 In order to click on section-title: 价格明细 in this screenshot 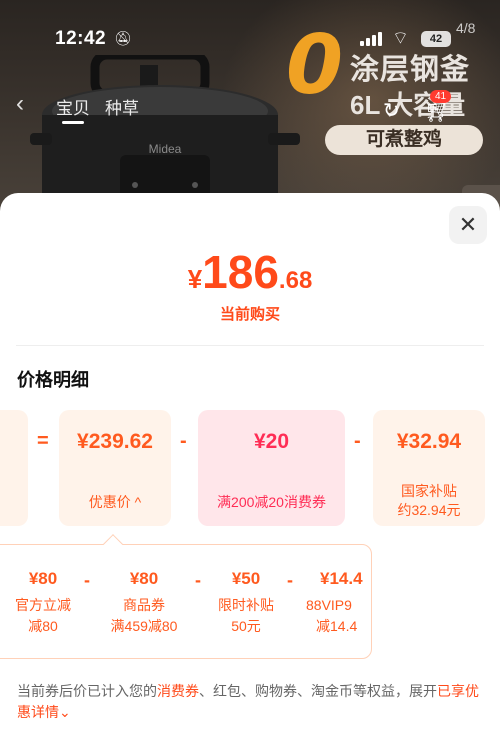, I will do `click(53, 380)`.